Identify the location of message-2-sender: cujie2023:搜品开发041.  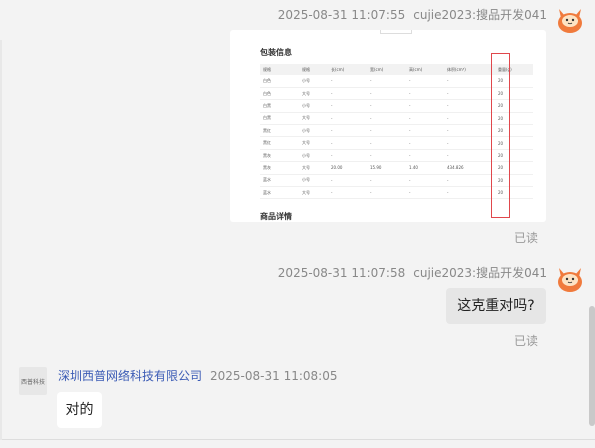
(480, 273).